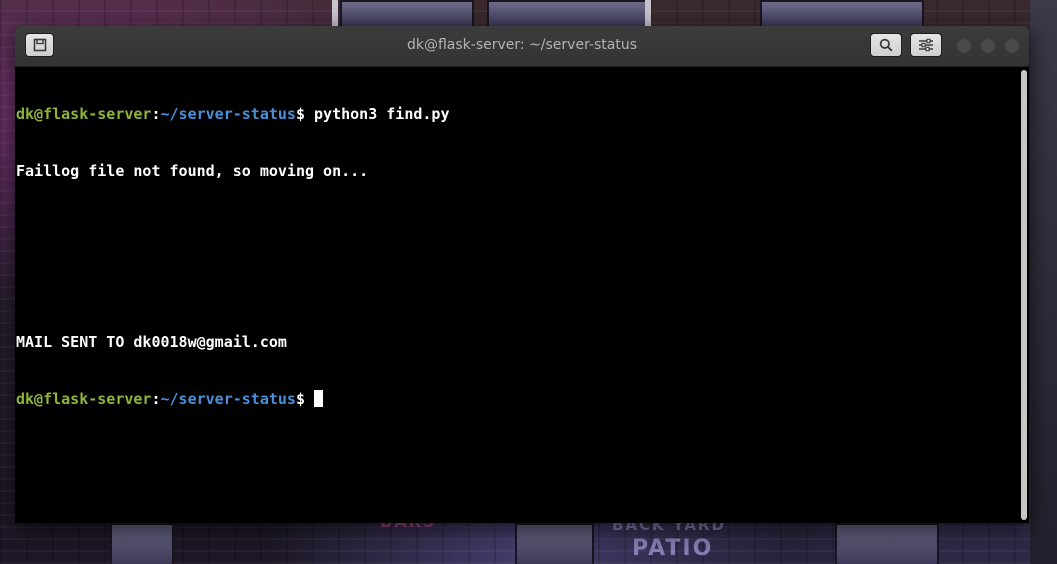  Describe the element at coordinates (522, 46) in the screenshot. I see `window-titlebar: dk@flask-server: ~/server-status` at that location.